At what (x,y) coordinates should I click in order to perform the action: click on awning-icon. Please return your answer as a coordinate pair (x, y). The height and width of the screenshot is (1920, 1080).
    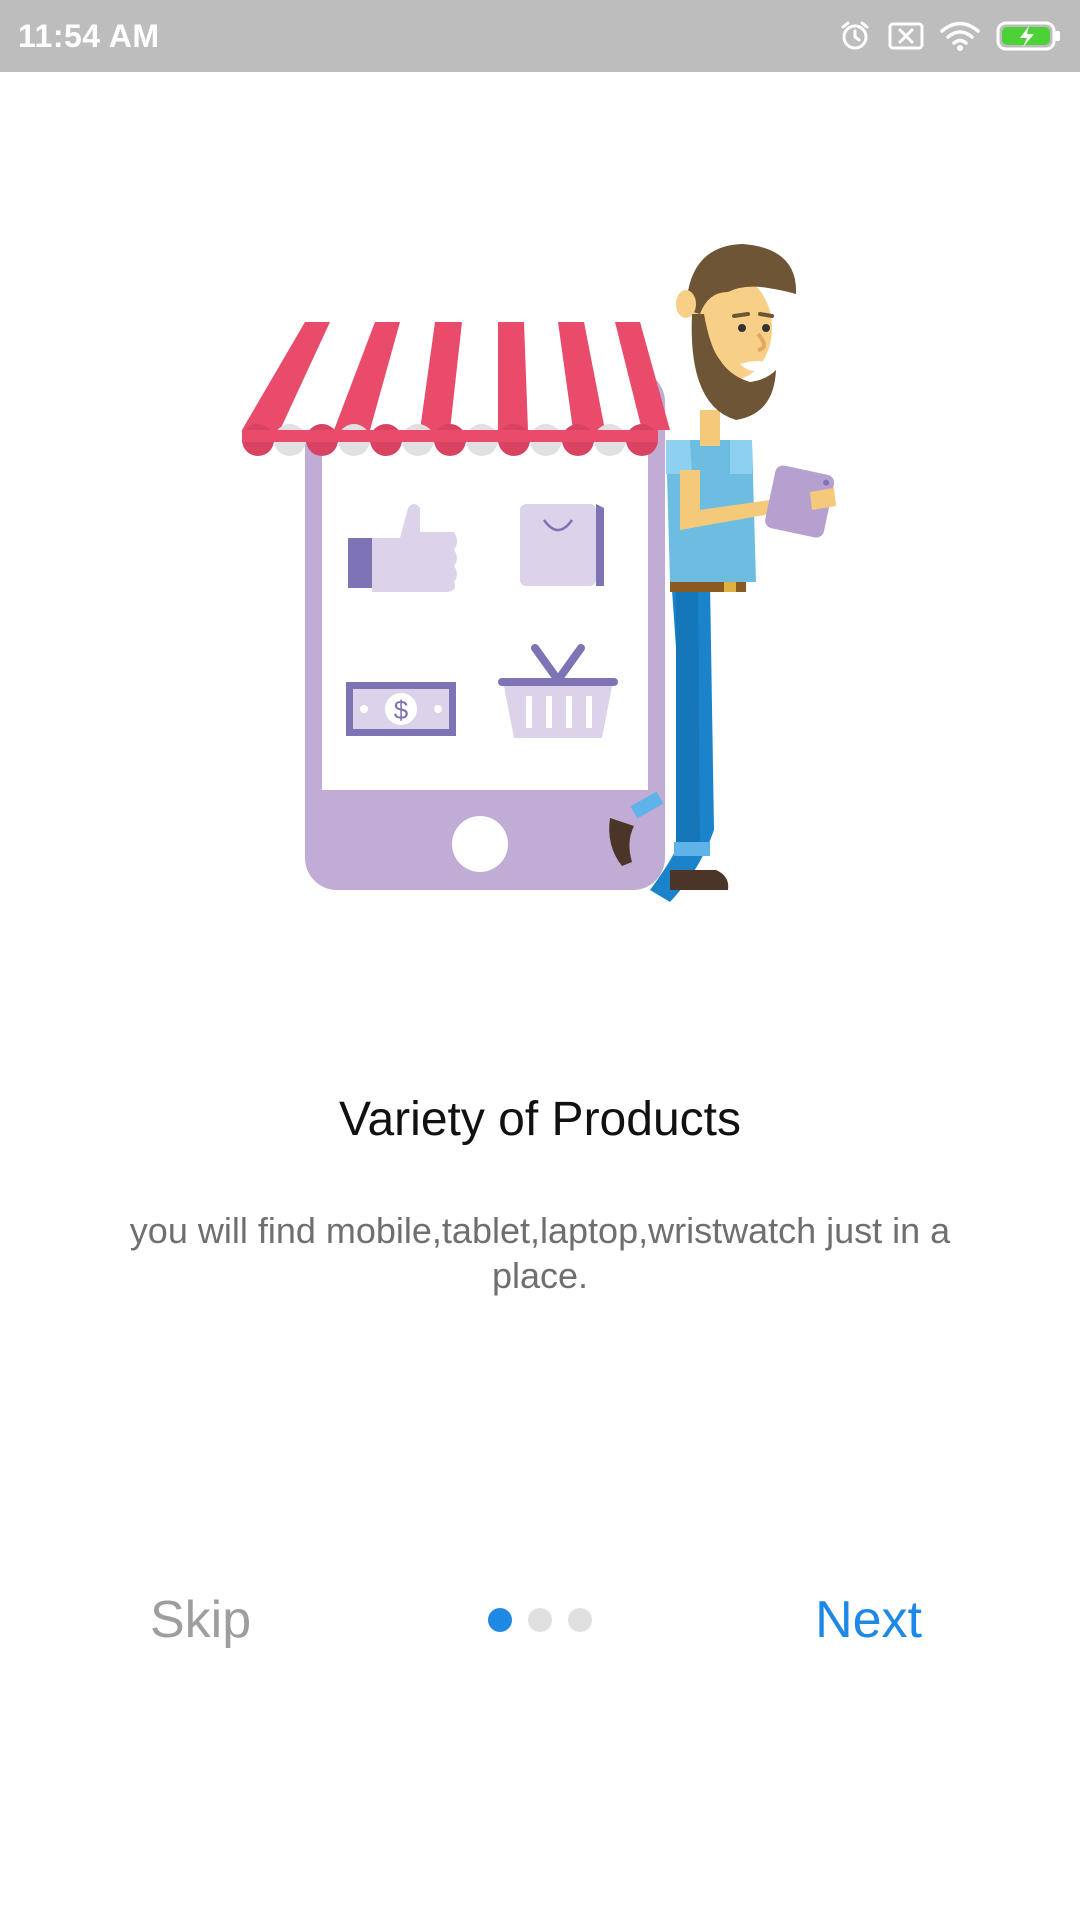
    Looking at the image, I should click on (456, 389).